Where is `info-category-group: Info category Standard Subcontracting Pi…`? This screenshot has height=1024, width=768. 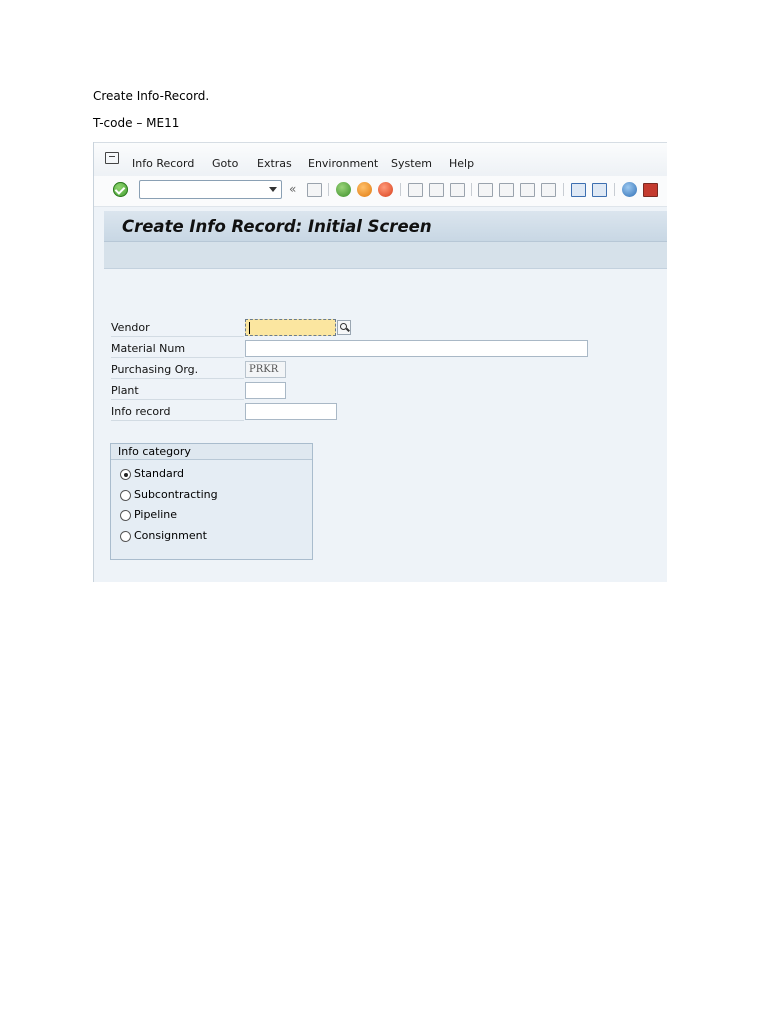 info-category-group: Info category Standard Subcontracting Pi… is located at coordinates (211, 501).